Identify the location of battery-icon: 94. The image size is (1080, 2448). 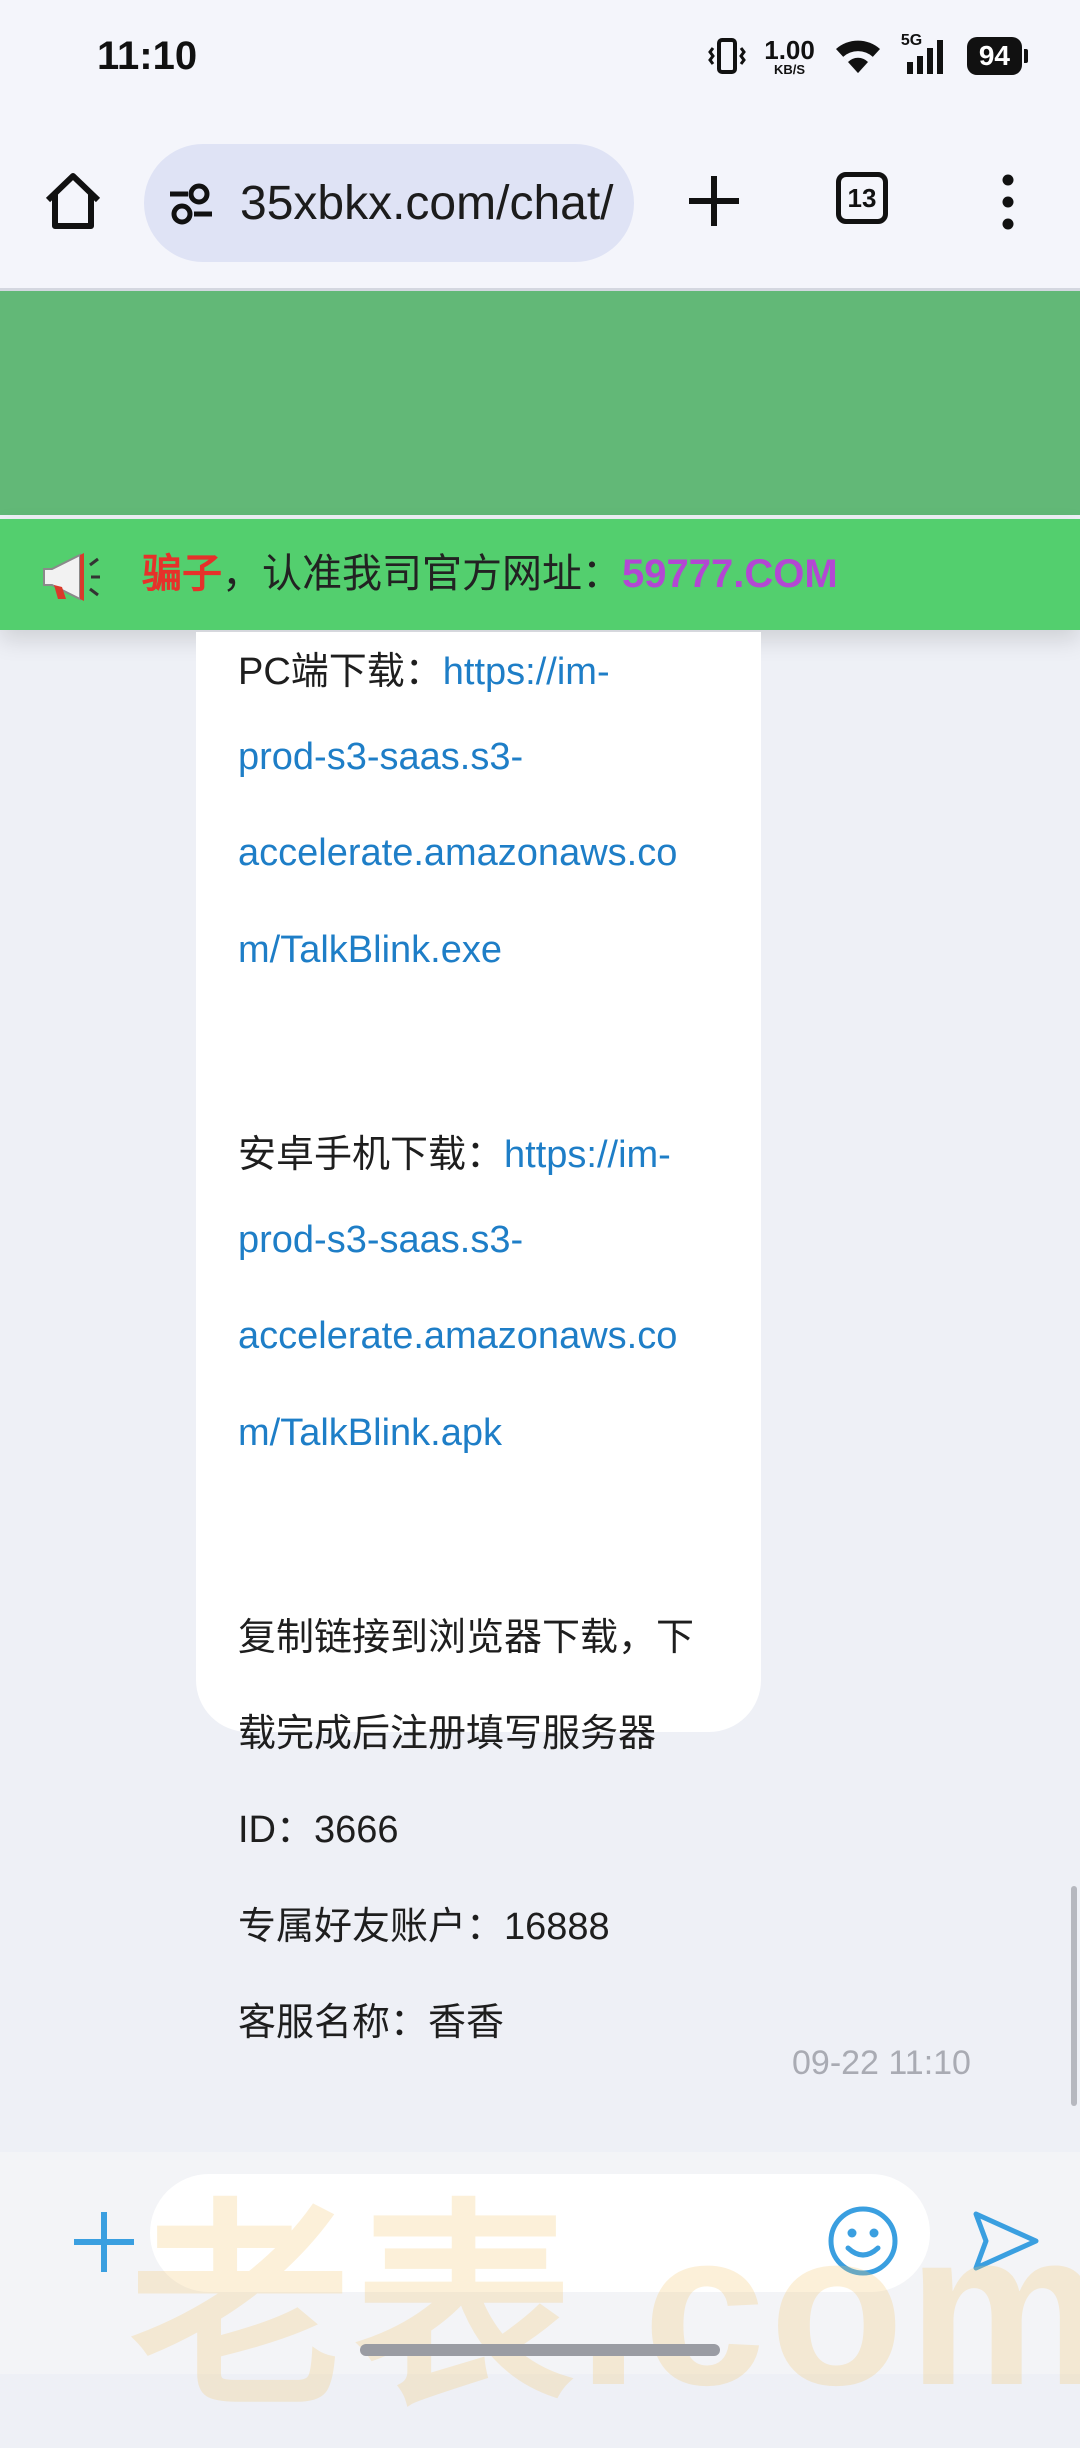
(997, 56).